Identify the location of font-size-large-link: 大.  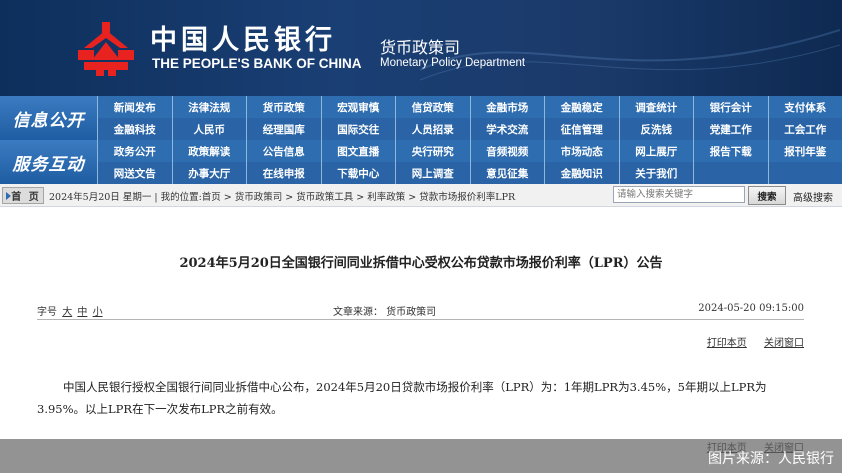
(67, 312).